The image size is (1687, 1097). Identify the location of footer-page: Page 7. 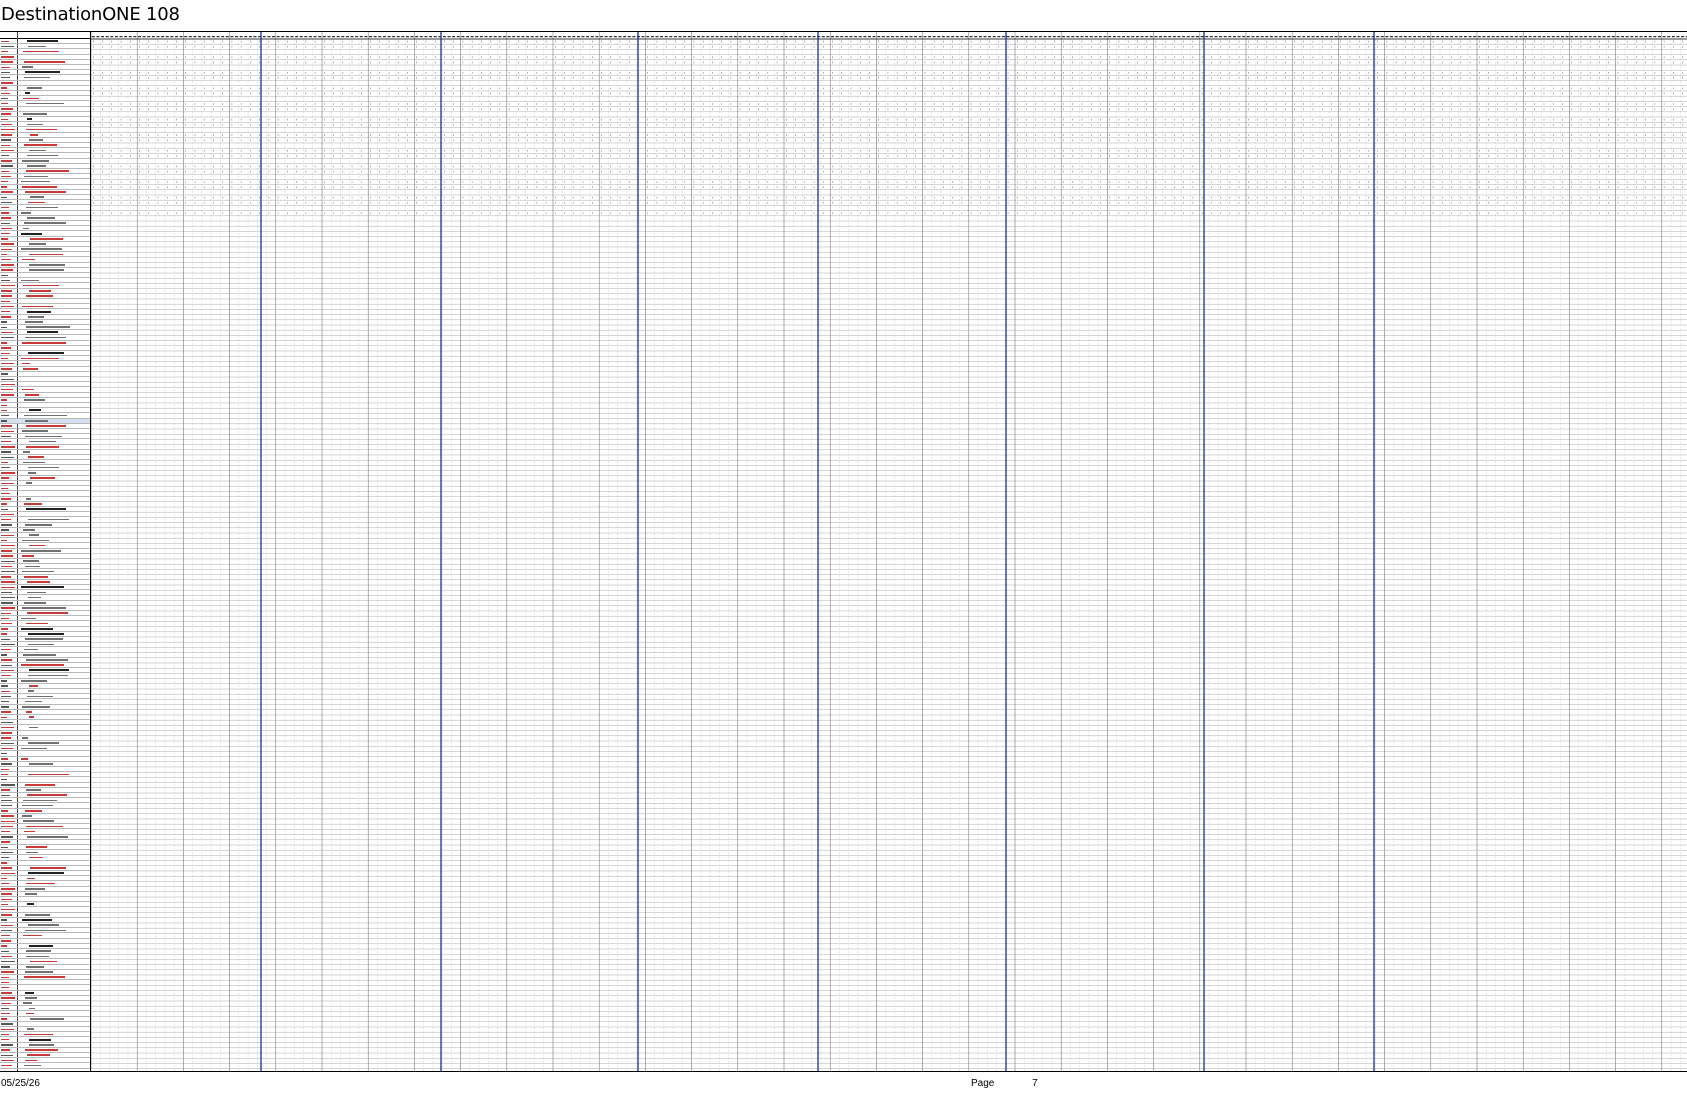
(1004, 1083).